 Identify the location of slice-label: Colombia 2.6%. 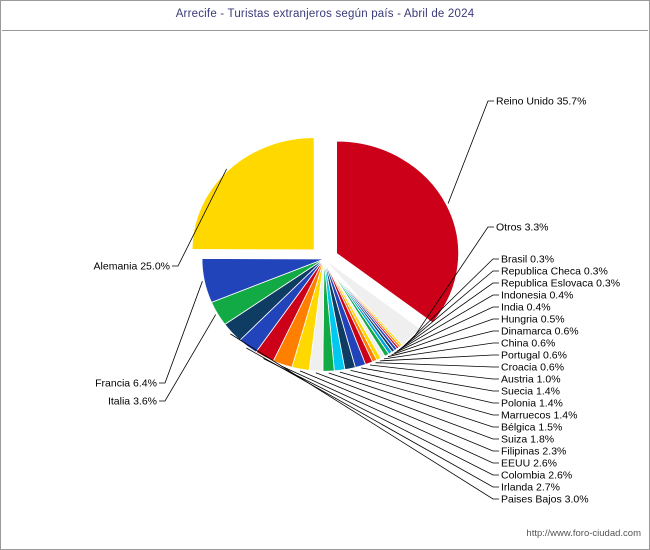
(536, 476).